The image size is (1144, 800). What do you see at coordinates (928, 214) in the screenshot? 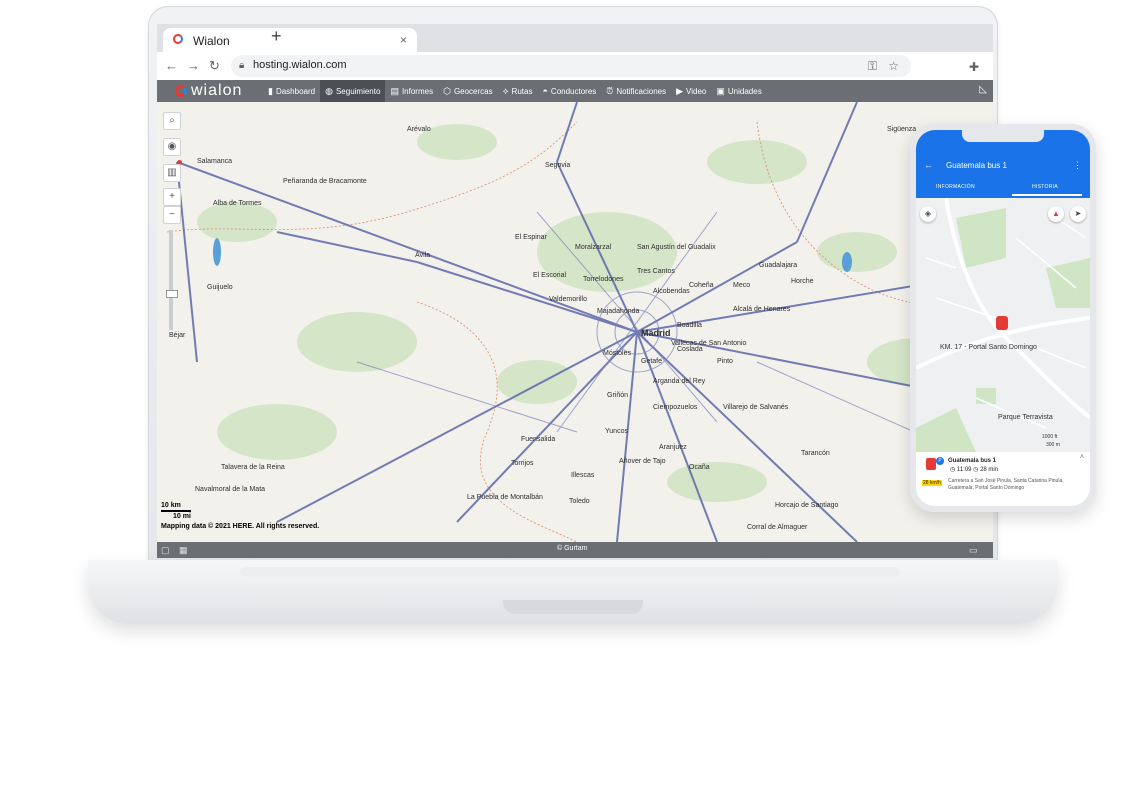
I see `layers-icon: ◈` at bounding box center [928, 214].